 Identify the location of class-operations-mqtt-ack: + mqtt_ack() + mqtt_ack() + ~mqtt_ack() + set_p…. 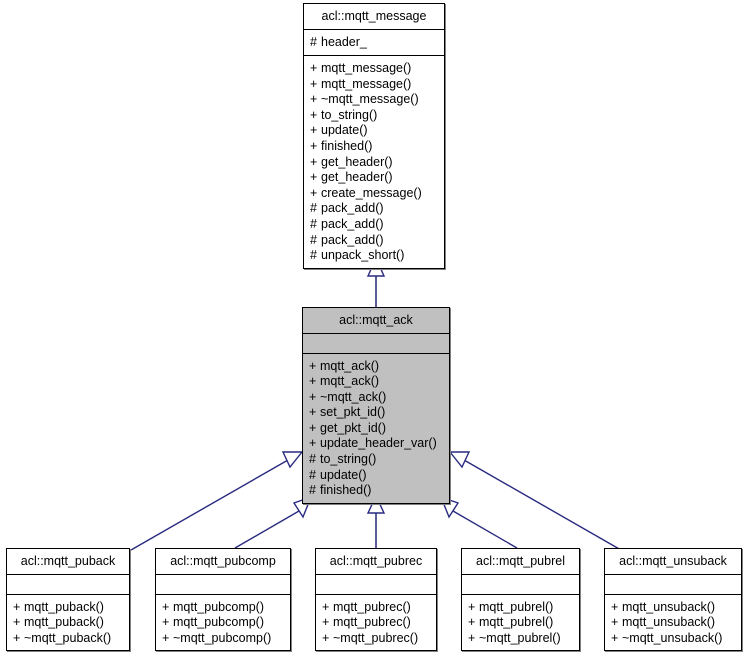
(376, 428).